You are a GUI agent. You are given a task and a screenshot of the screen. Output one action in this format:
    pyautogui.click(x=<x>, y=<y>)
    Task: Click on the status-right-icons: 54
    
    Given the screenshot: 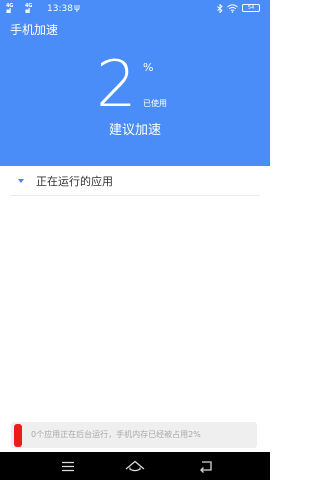 What is the action you would take?
    pyautogui.click(x=238, y=8)
    